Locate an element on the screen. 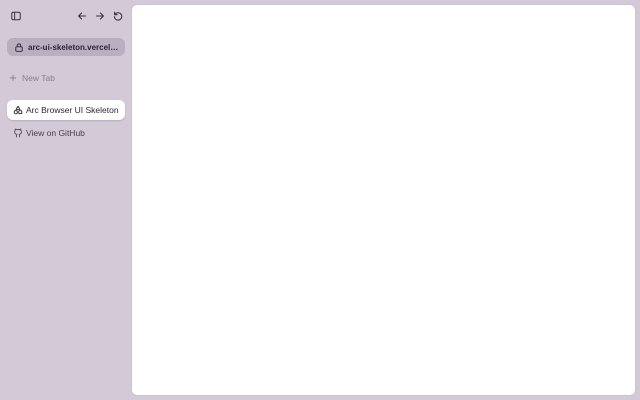 This screenshot has height=400, width=640. reload-button is located at coordinates (118, 16).